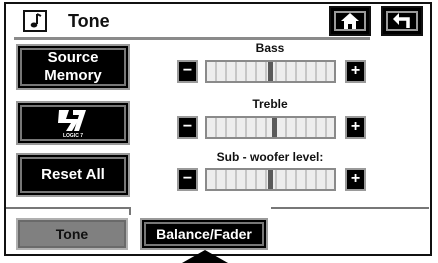 Image resolution: width=438 pixels, height=263 pixels. I want to click on subwoofer-slider, so click(270, 179).